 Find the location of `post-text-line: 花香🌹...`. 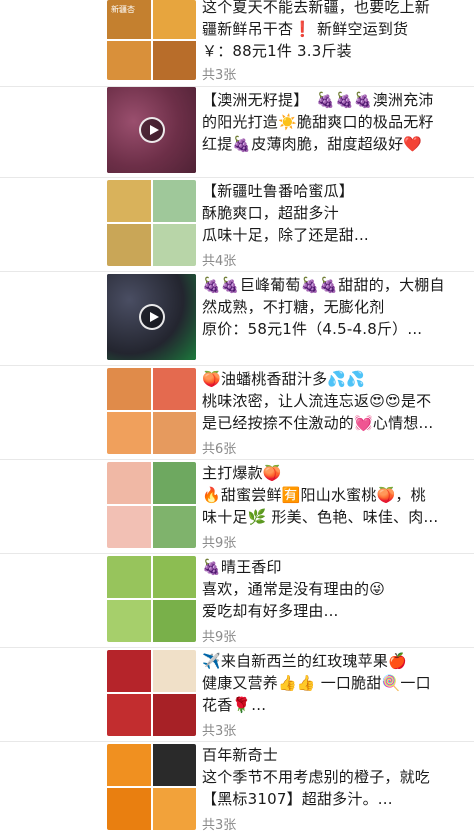

post-text-line: 花香🌹... is located at coordinates (234, 705).